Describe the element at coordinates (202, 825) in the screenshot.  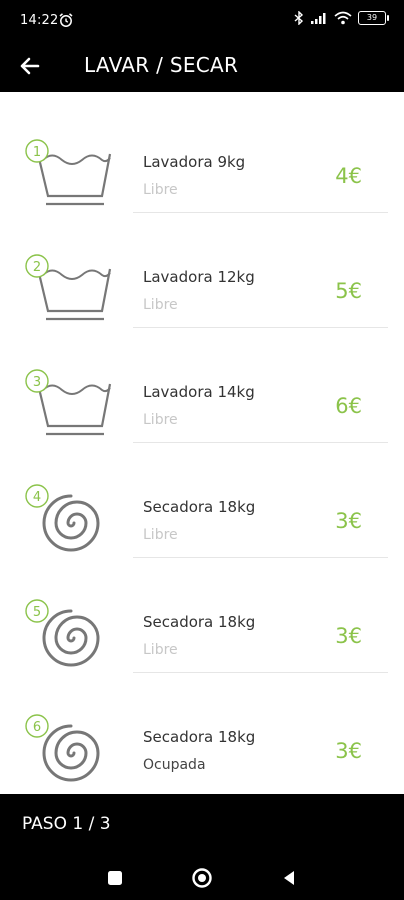
I see `step-bar: PASO 1 / 3` at that location.